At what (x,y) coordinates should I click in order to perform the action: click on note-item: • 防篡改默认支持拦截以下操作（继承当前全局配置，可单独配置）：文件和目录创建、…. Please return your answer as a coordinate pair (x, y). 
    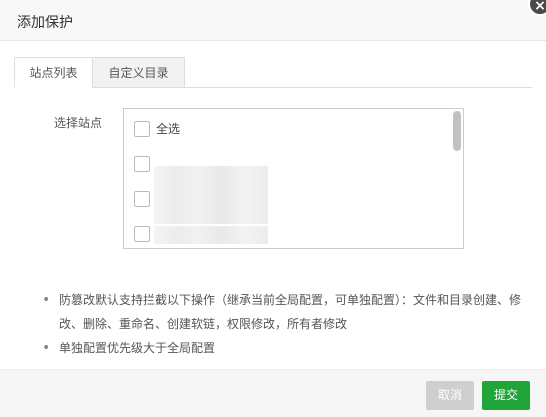
    Looking at the image, I should click on (287, 312).